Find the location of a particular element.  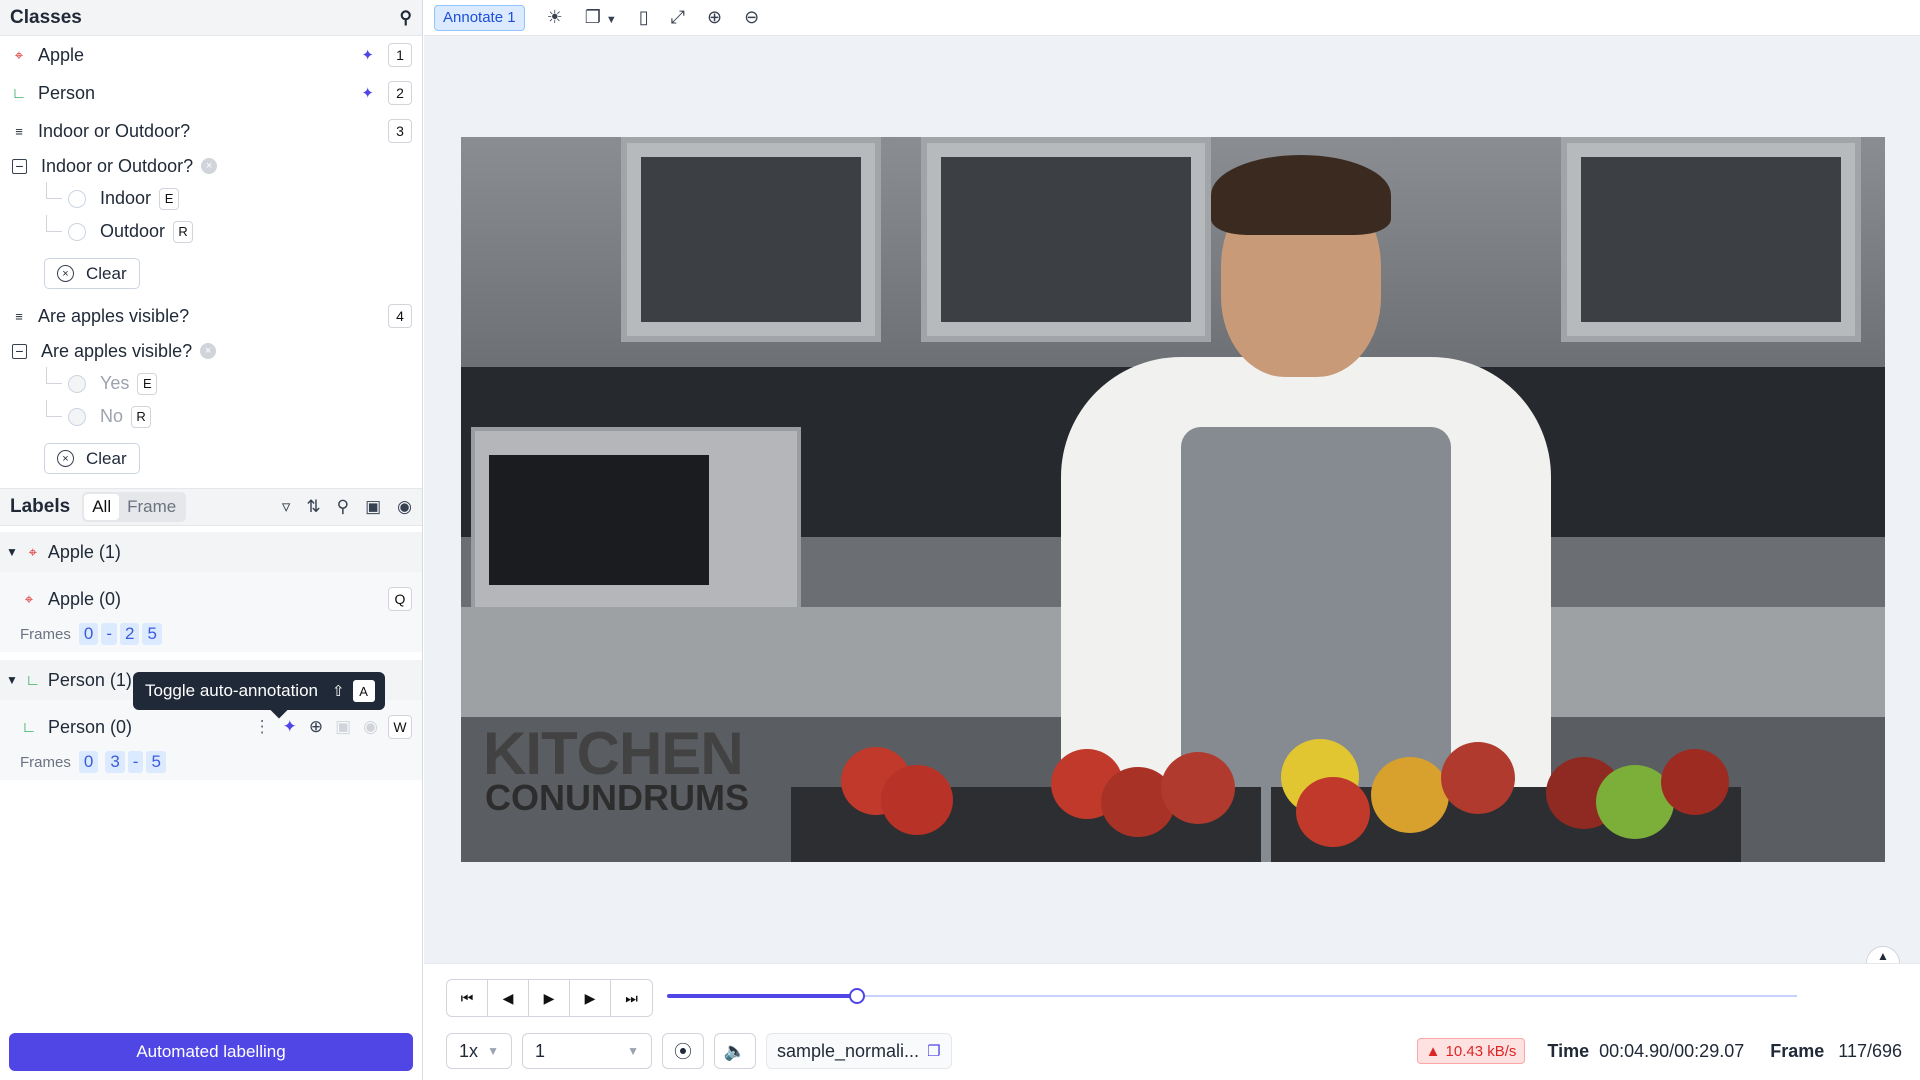

label-instance-apple: ⌖ Apple (0) Q Frames 0 - 2 5 is located at coordinates (211, 612).